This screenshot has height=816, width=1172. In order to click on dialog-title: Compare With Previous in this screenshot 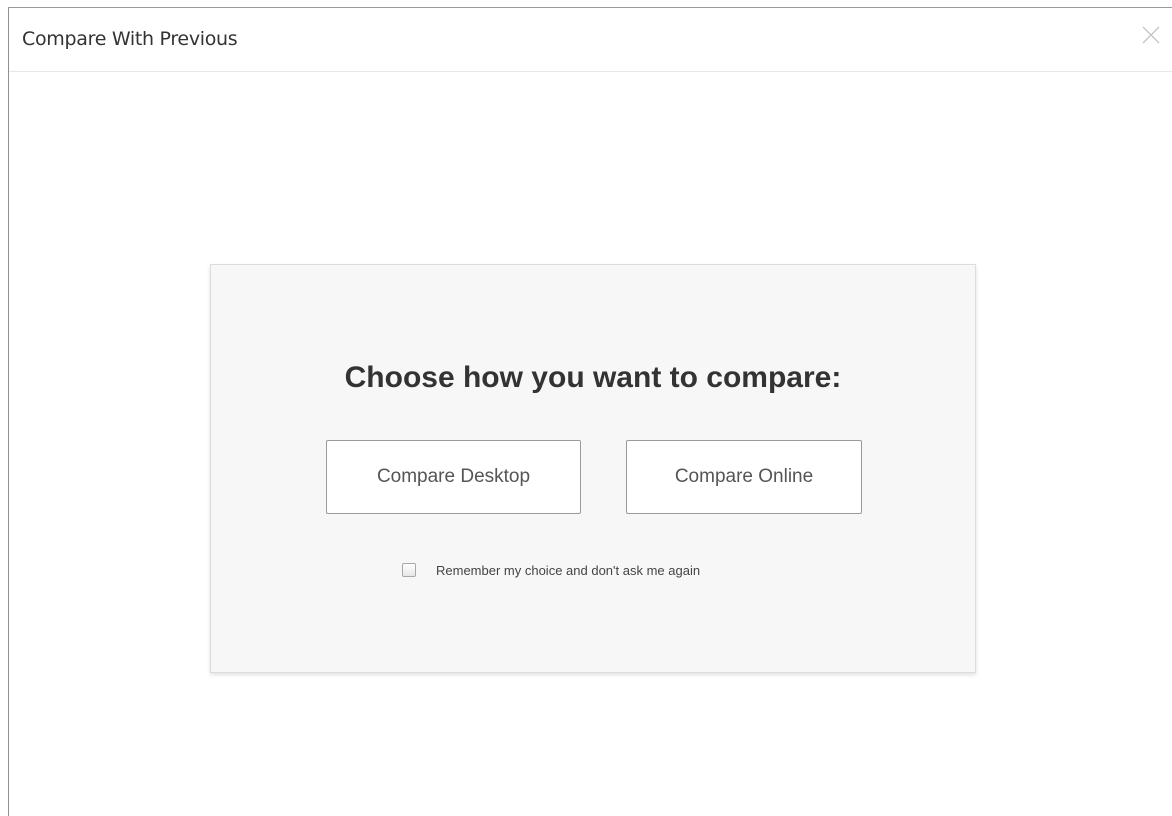, I will do `click(130, 39)`.